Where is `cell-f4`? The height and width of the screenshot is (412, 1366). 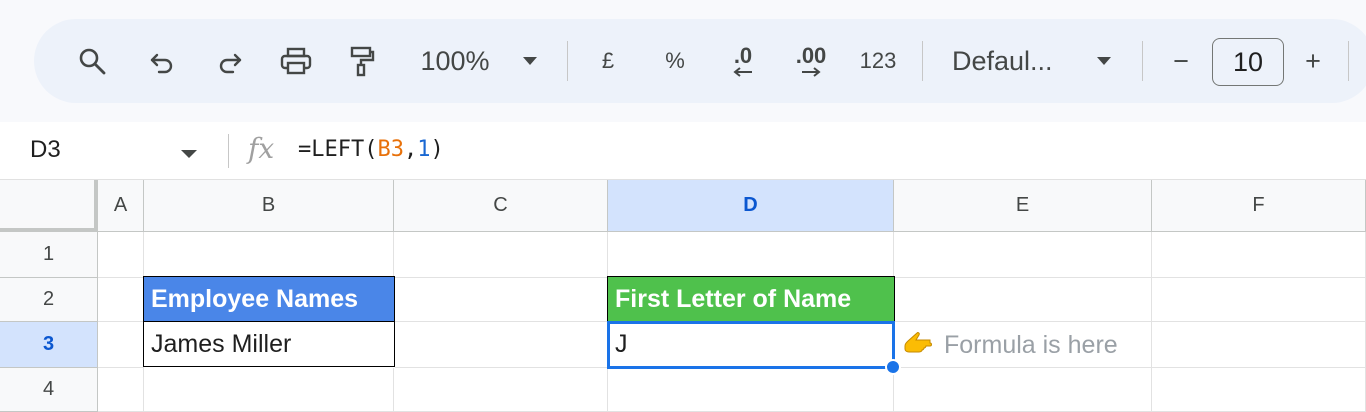 cell-f4 is located at coordinates (1259, 390).